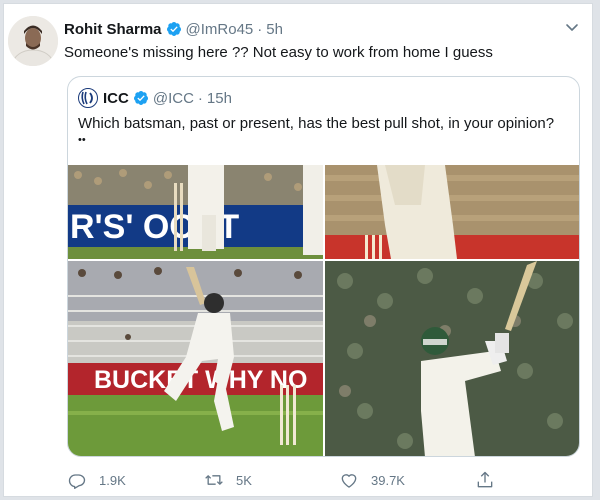  Describe the element at coordinates (388, 480) in the screenshot. I see `like-count: 39.7K` at that location.